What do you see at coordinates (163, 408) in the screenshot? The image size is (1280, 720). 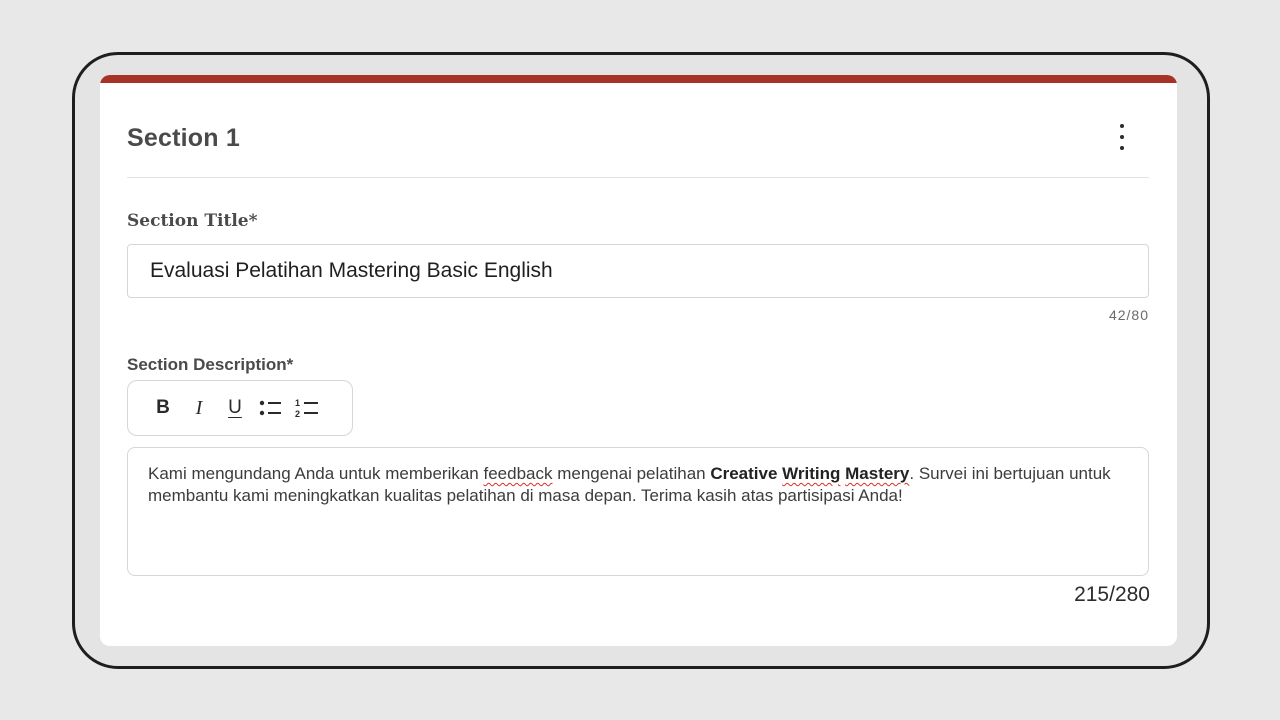 I see `bold-button: B` at bounding box center [163, 408].